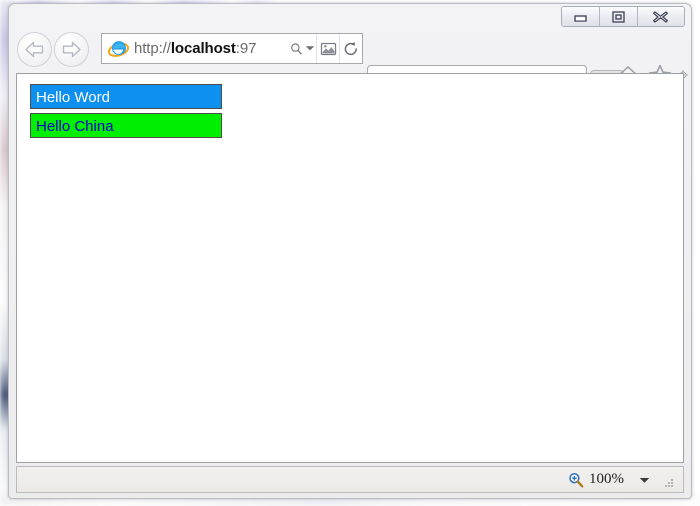  I want to click on restore-icon, so click(618, 16).